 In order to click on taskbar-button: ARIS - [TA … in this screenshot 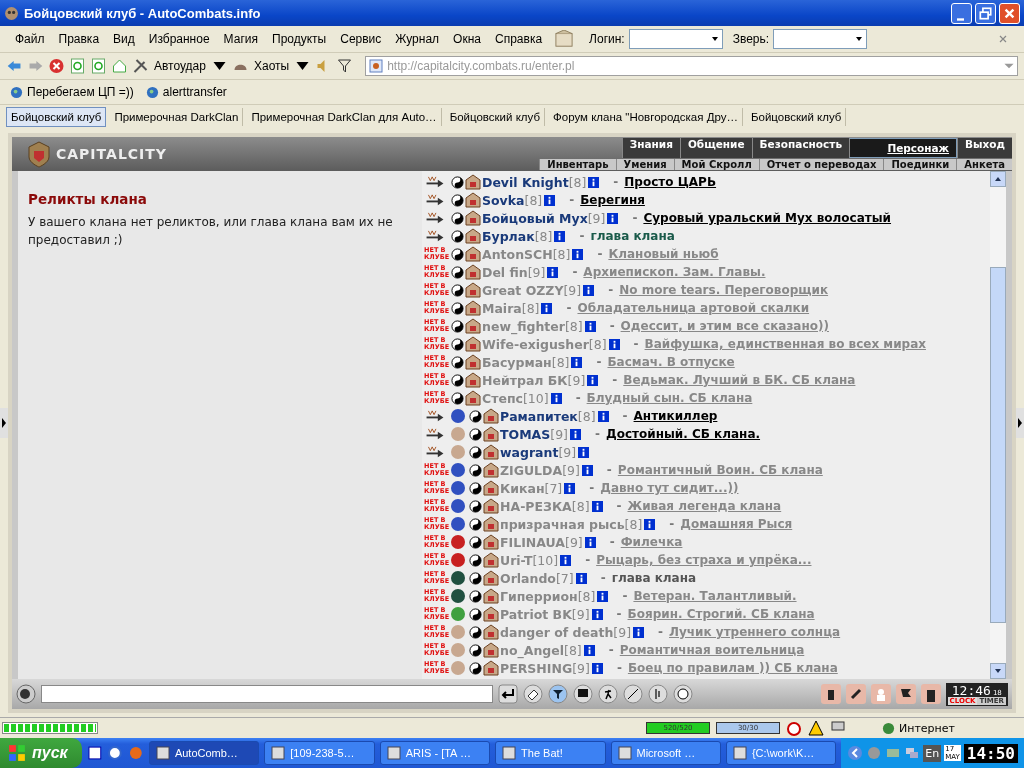, I will do `click(435, 753)`.